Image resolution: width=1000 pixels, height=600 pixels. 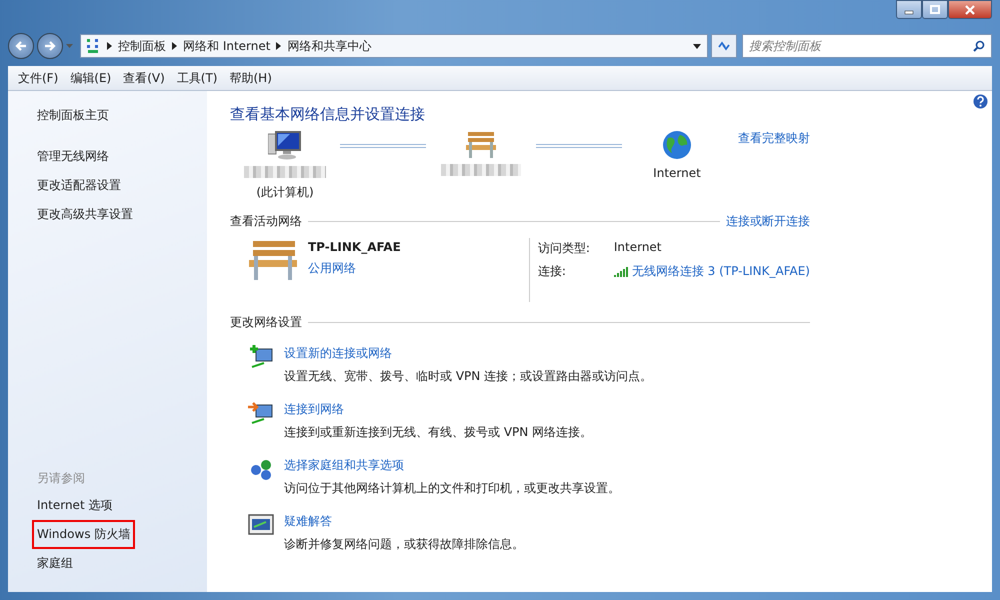 I want to click on computer-icon, so click(x=285, y=145).